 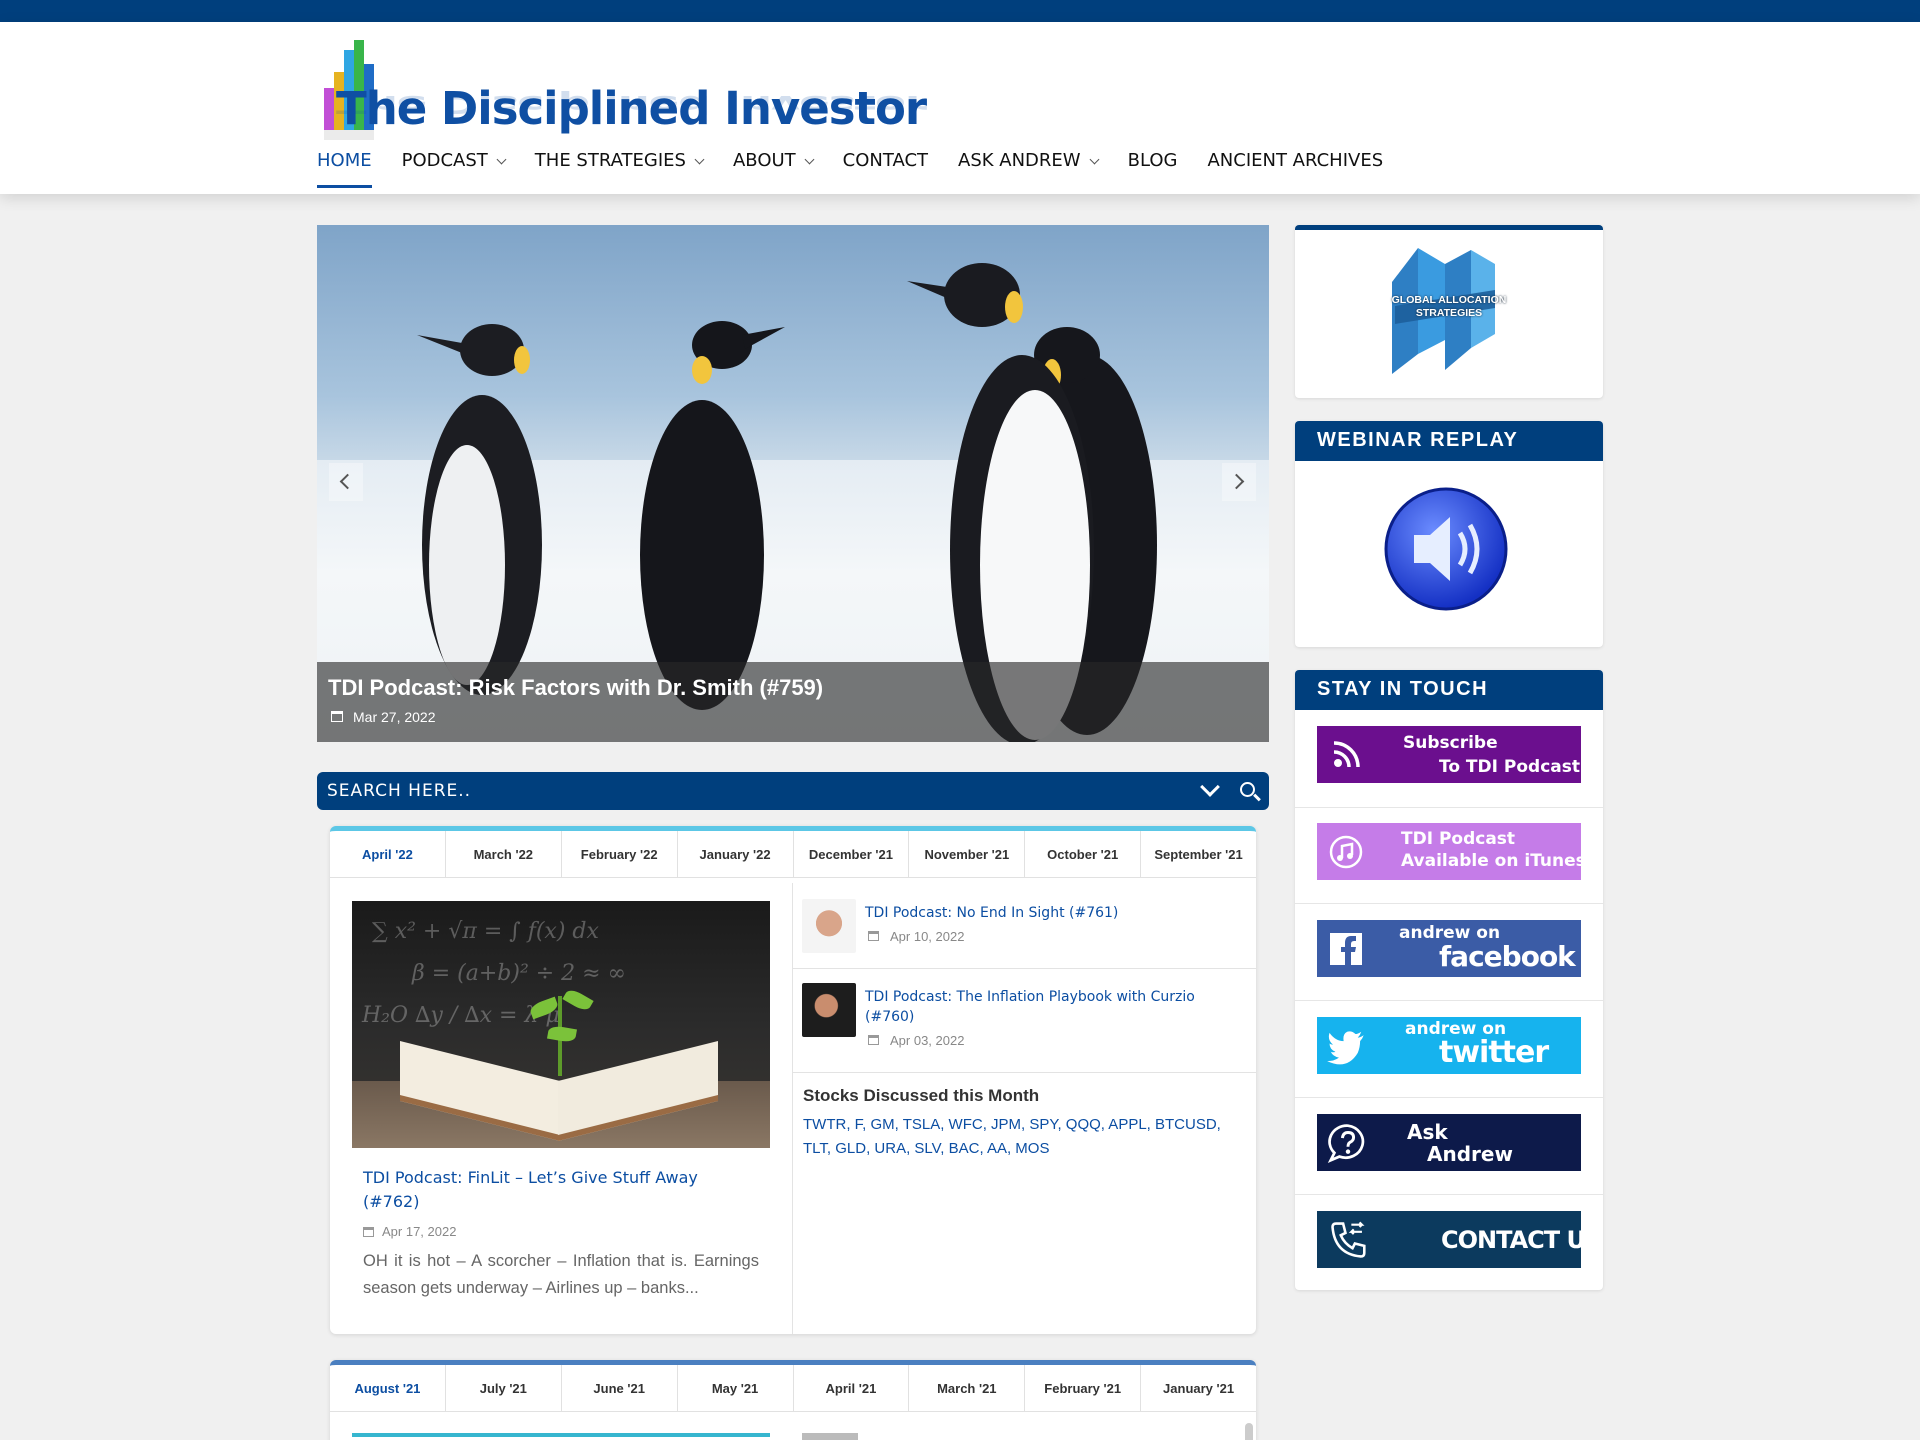 What do you see at coordinates (1449, 754) in the screenshot?
I see `subscribe-podcast-button: Subscribe To TDI Podcast` at bounding box center [1449, 754].